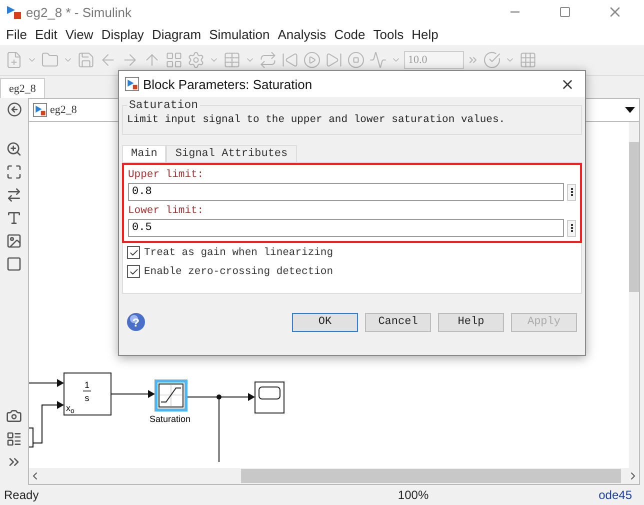 This screenshot has height=505, width=644. Describe the element at coordinates (166, 211) in the screenshot. I see `parameter-label: Lower limit:` at that location.